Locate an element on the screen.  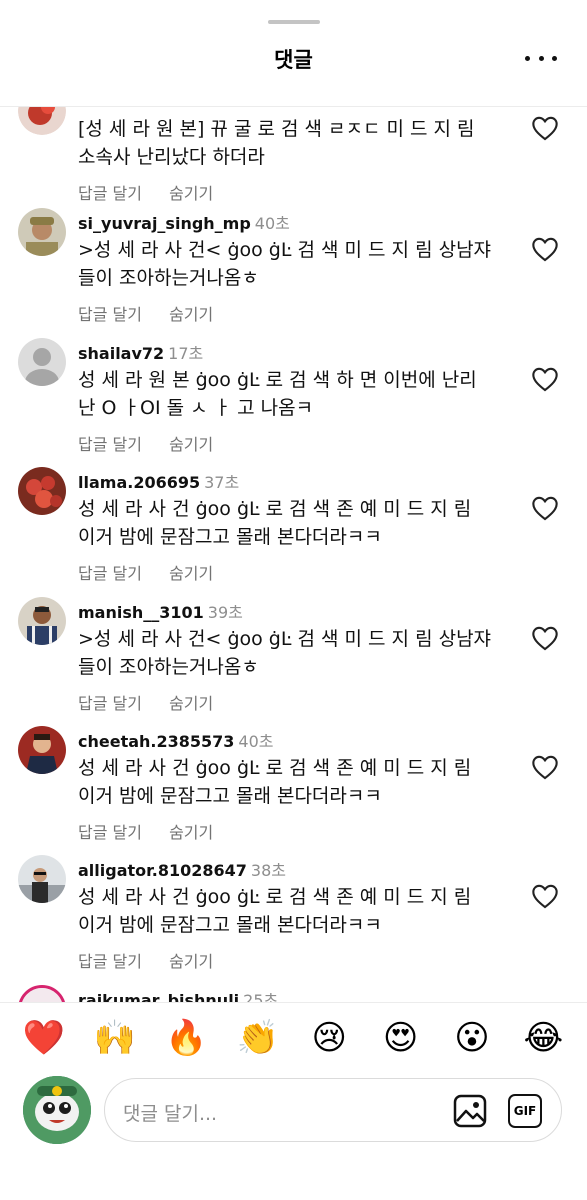
comment-input: 댓글 달기... GIF is located at coordinates (333, 1110).